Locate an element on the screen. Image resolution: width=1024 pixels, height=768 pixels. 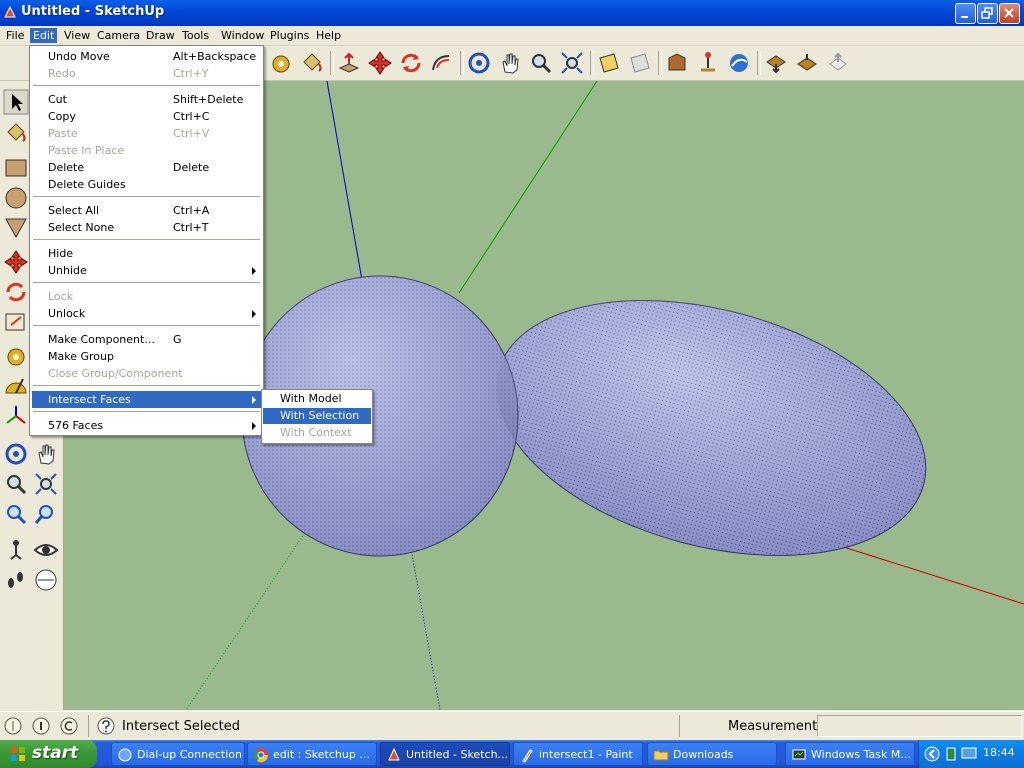
rectangle-icon is located at coordinates (16, 168).